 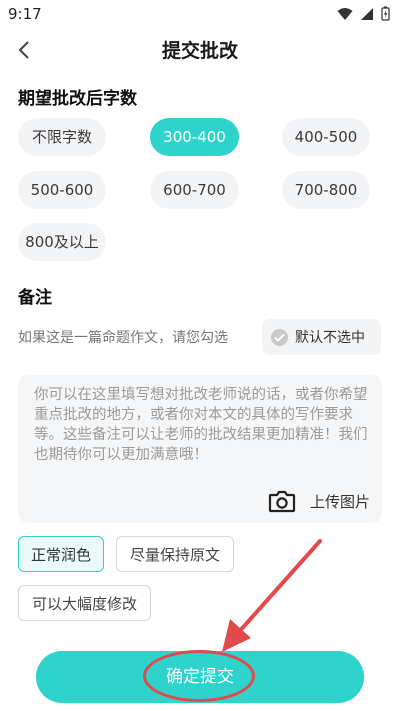 I want to click on battery-icon, so click(x=385, y=13).